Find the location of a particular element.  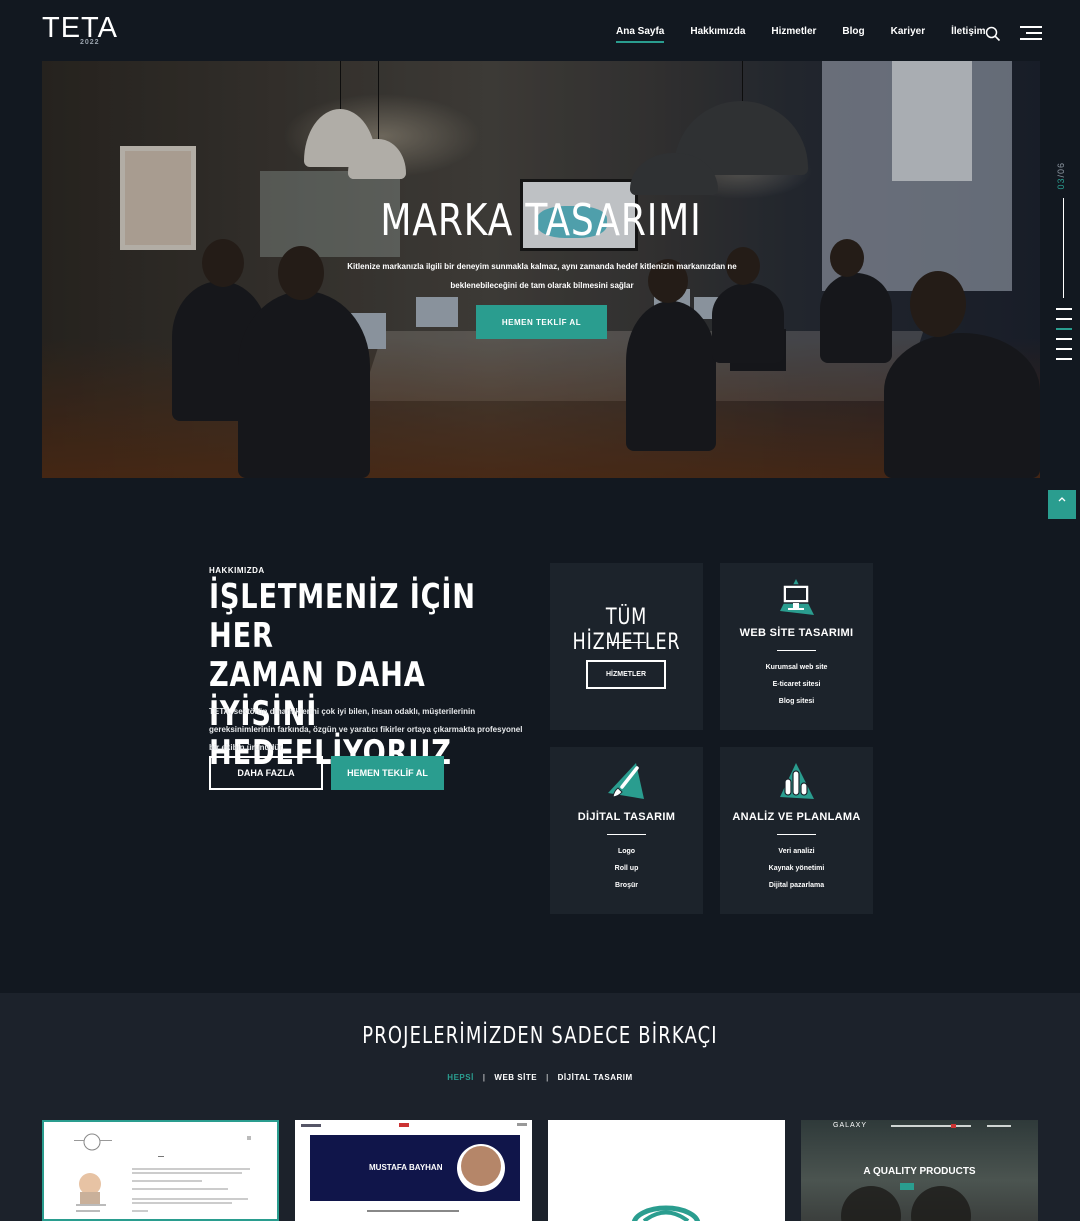

project-thumb: GALAXY A QUALITY PRODUCTS is located at coordinates (919, 1170).